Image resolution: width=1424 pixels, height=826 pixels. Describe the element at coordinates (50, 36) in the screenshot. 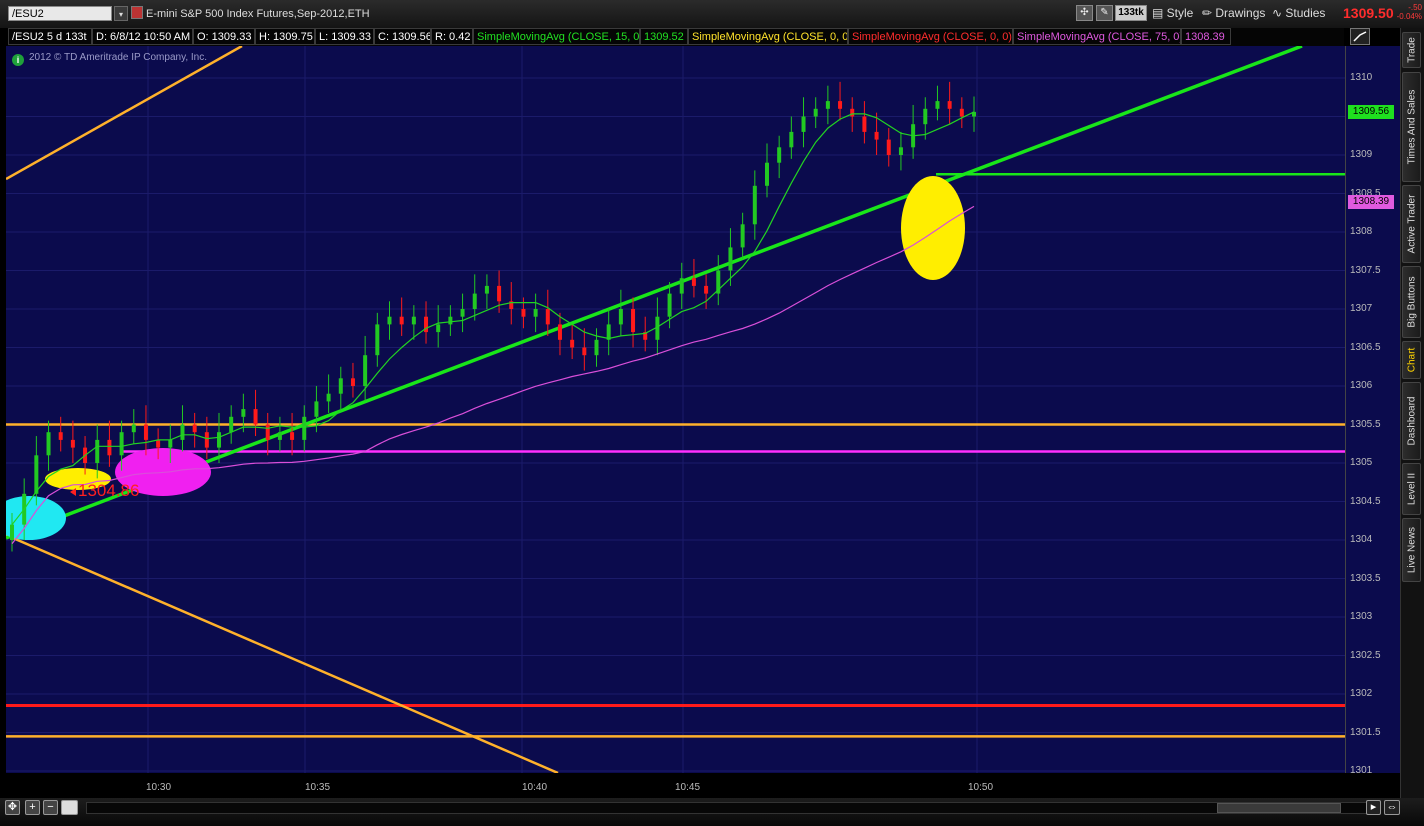

I see `period-cell: /ESU2 5 d 133t` at that location.